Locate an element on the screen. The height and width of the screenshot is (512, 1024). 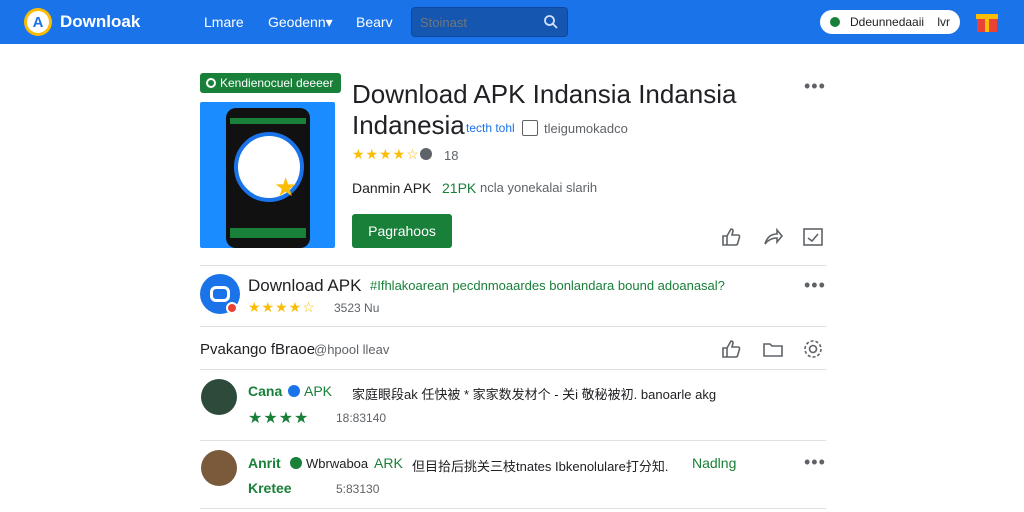
review-date: 18:83140 is located at coordinates (361, 418).